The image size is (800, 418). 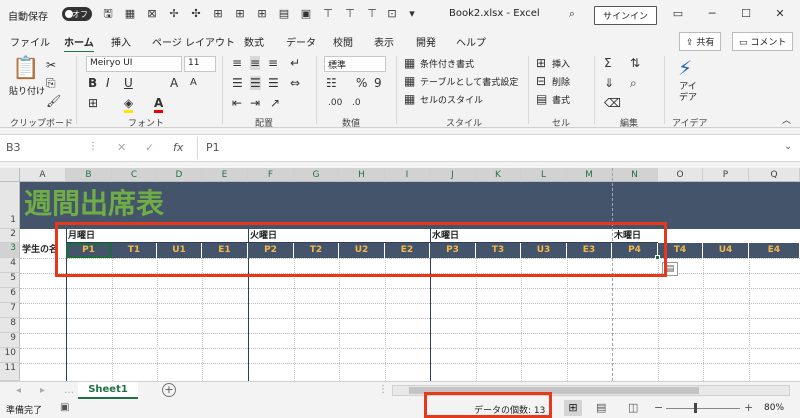 I want to click on row-header: 11, so click(x=10, y=372).